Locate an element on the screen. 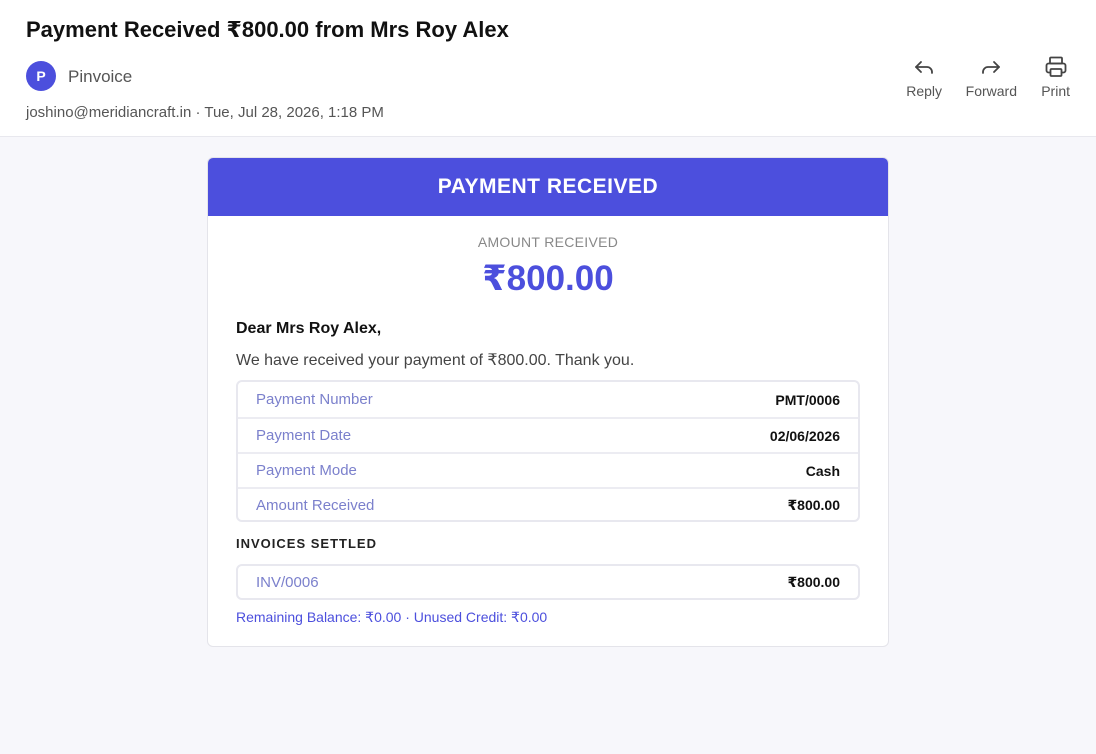 Image resolution: width=1096 pixels, height=754 pixels. detail-value: PMT/0006 is located at coordinates (807, 399).